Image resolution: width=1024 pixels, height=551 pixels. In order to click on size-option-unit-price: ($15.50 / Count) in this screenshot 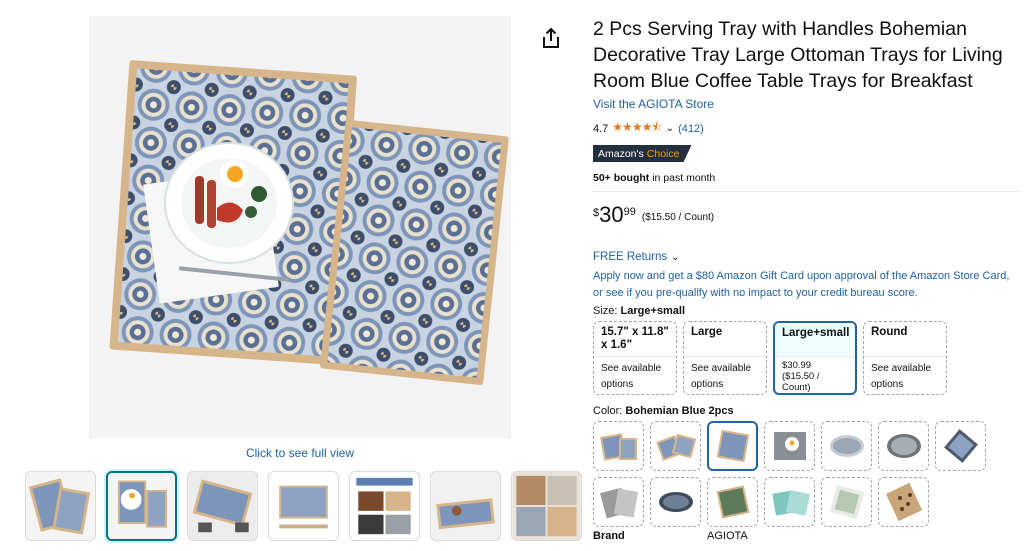, I will do `click(801, 382)`.